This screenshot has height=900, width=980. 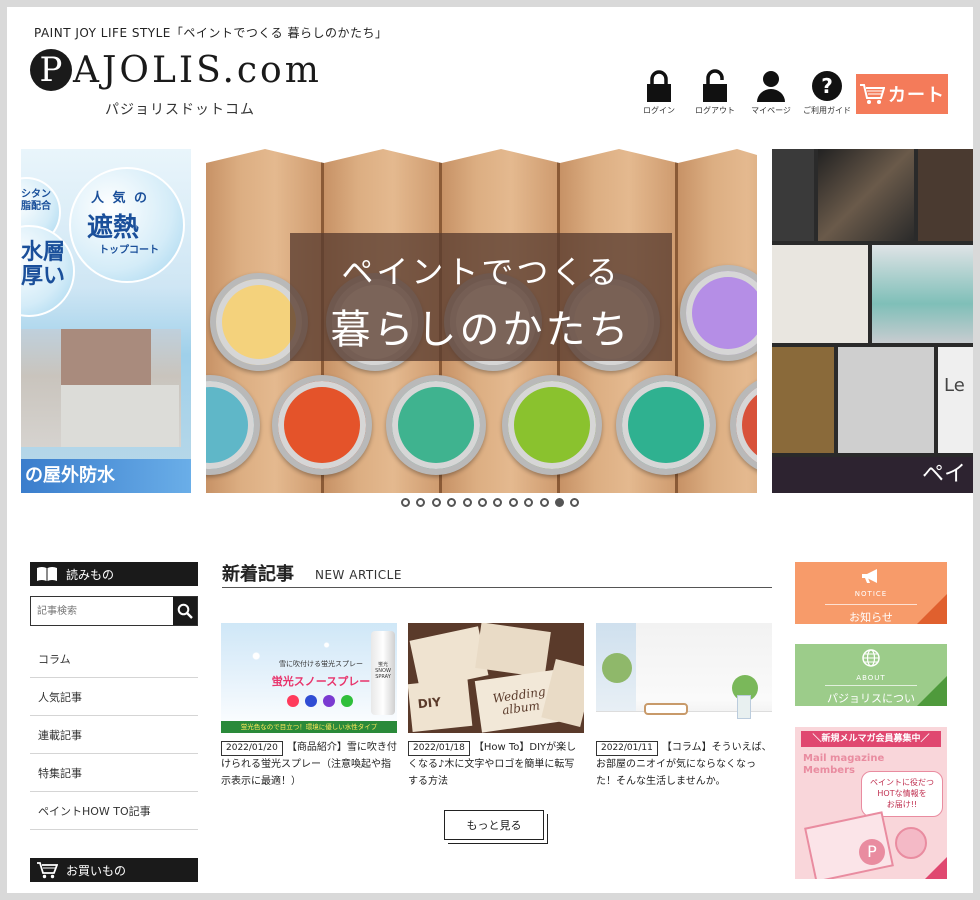 I want to click on unlock-icon, so click(x=715, y=85).